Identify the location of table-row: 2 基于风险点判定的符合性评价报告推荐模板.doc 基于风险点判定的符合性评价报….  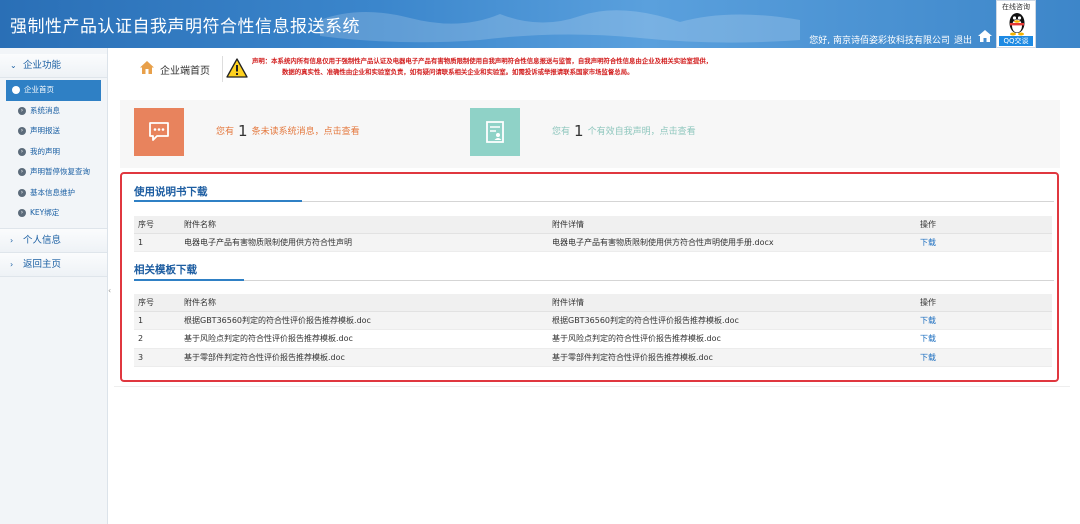
(593, 339).